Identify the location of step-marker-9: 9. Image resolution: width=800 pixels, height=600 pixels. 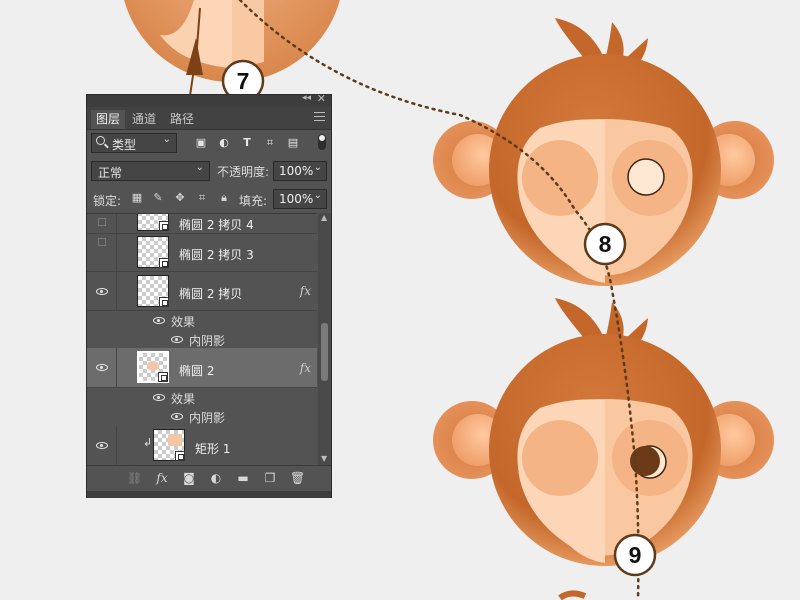
(635, 555).